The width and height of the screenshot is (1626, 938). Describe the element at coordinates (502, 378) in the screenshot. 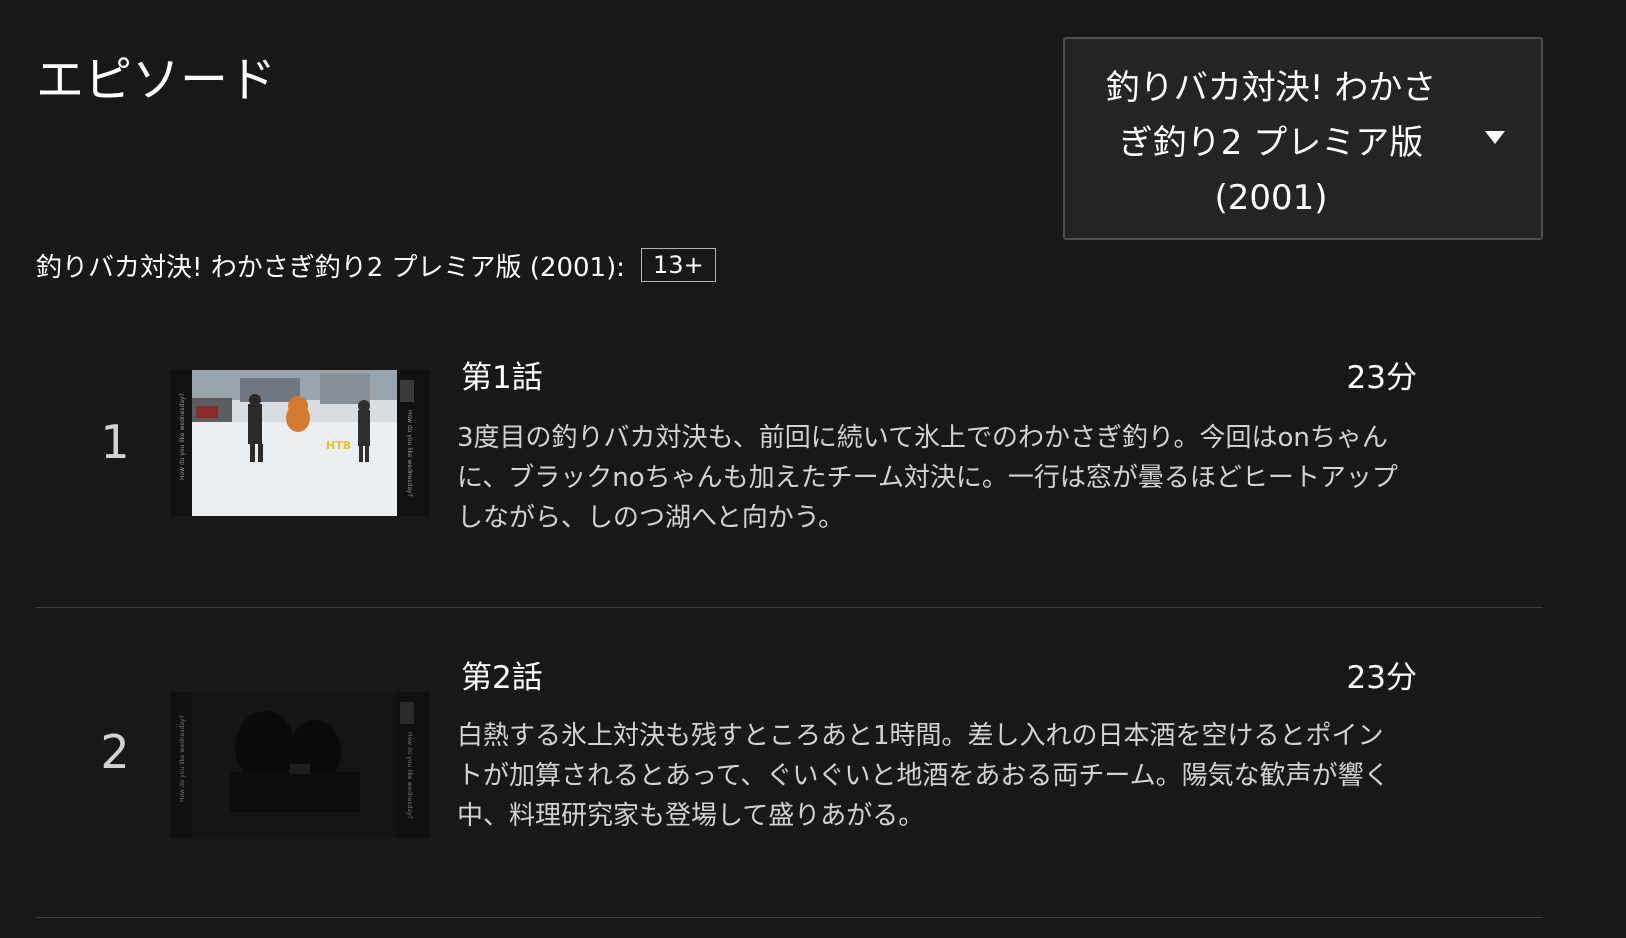

I see `episode-title: 第1話` at that location.